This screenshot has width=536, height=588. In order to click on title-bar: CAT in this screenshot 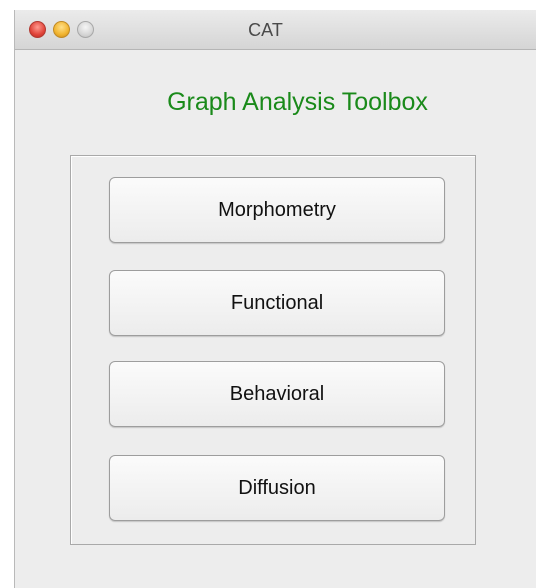, I will do `click(275, 30)`.